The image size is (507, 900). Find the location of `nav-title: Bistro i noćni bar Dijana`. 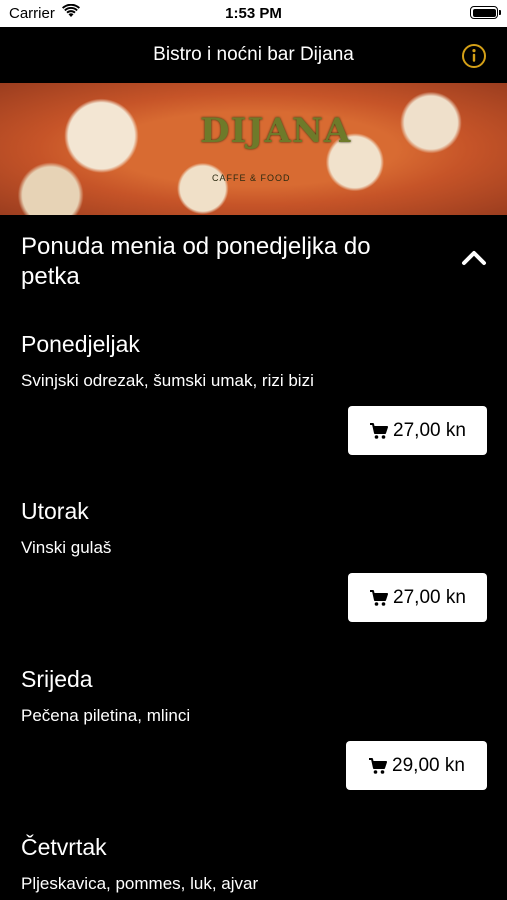

nav-title: Bistro i noćni bar Dijana is located at coordinates (253, 54).